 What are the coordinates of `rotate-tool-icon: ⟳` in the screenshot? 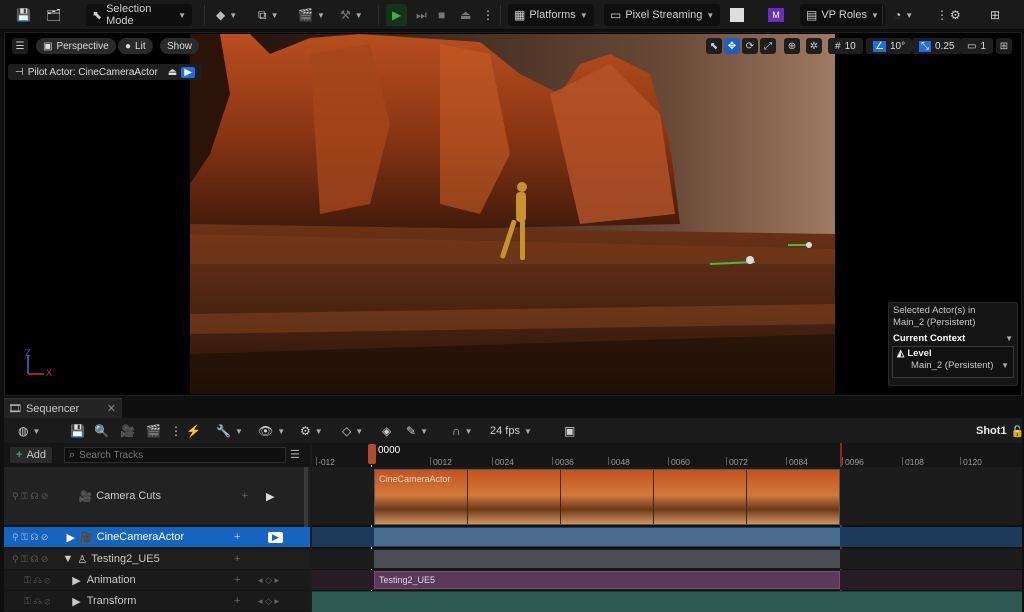 It's located at (750, 46).